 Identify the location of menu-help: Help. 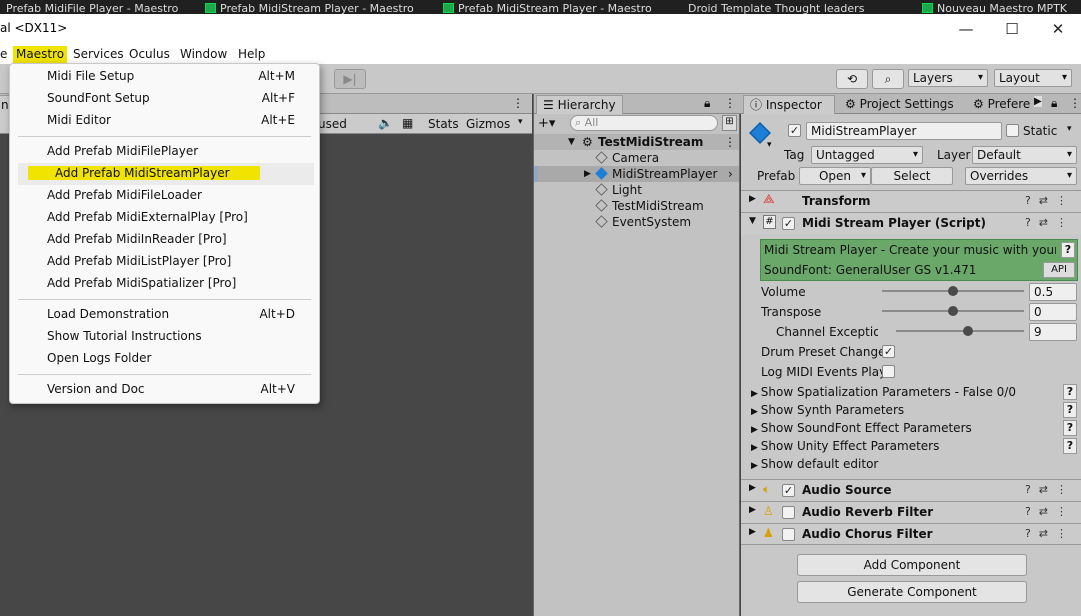
(251, 54).